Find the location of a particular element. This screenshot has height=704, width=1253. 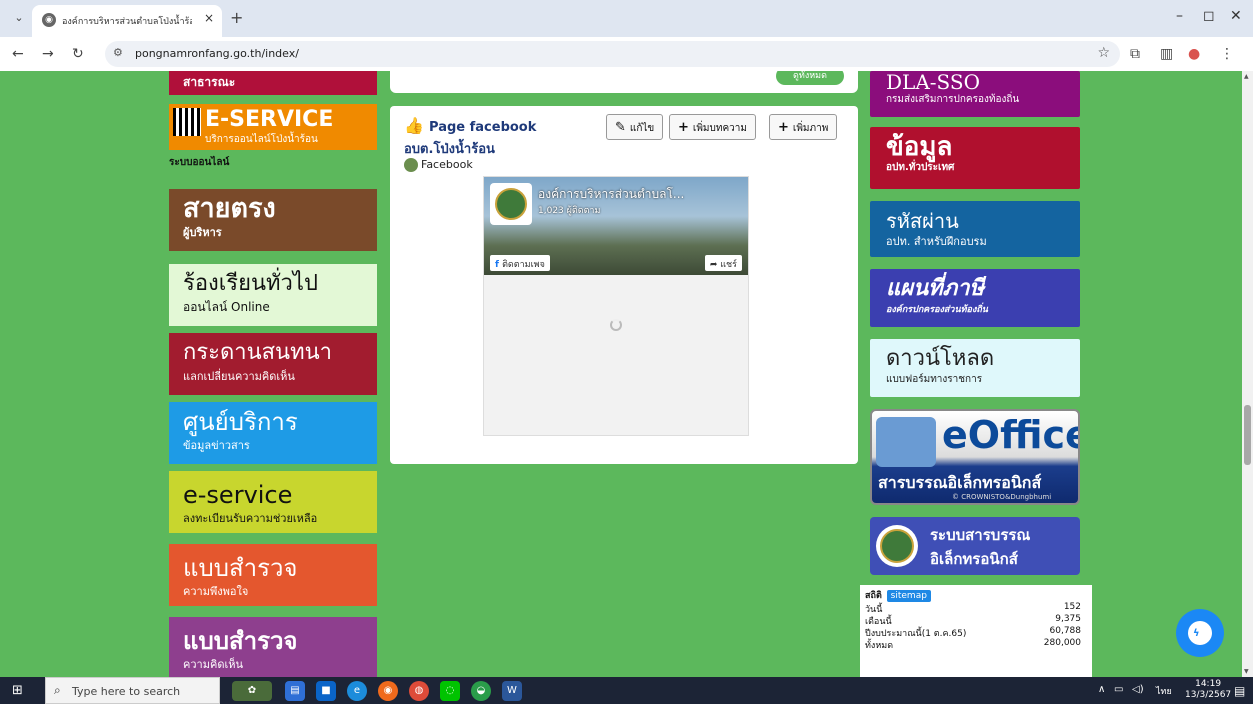

menu-tile-direct-line: สายตรง ผู้บริหาร is located at coordinates (273, 220).